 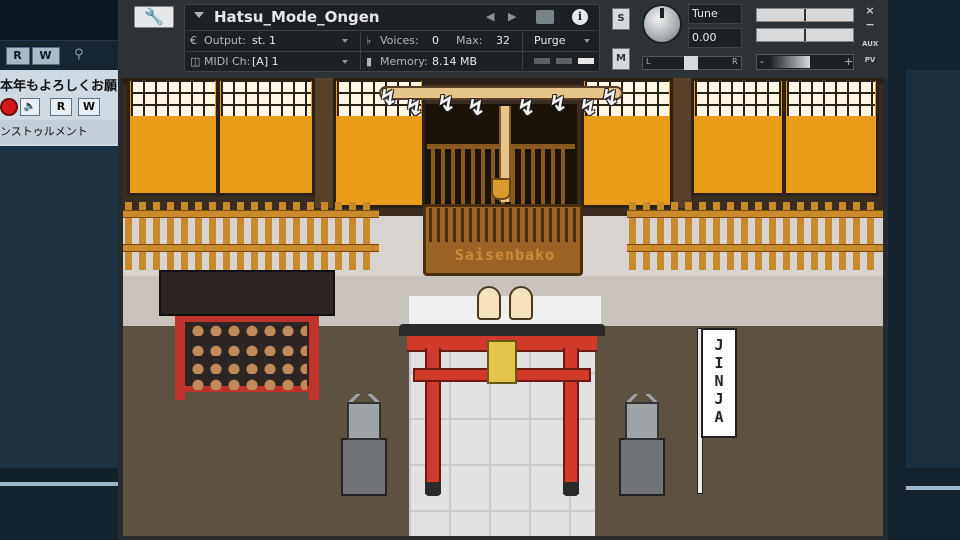 I want to click on voices-label: Voices:, so click(x=399, y=40).